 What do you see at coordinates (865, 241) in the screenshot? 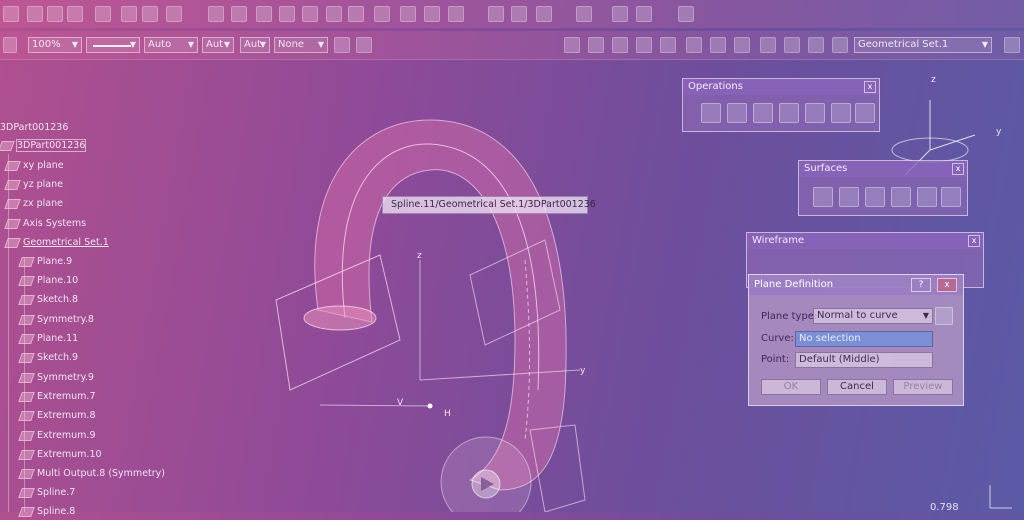
I see `wireframe-title: Wireframe` at bounding box center [865, 241].